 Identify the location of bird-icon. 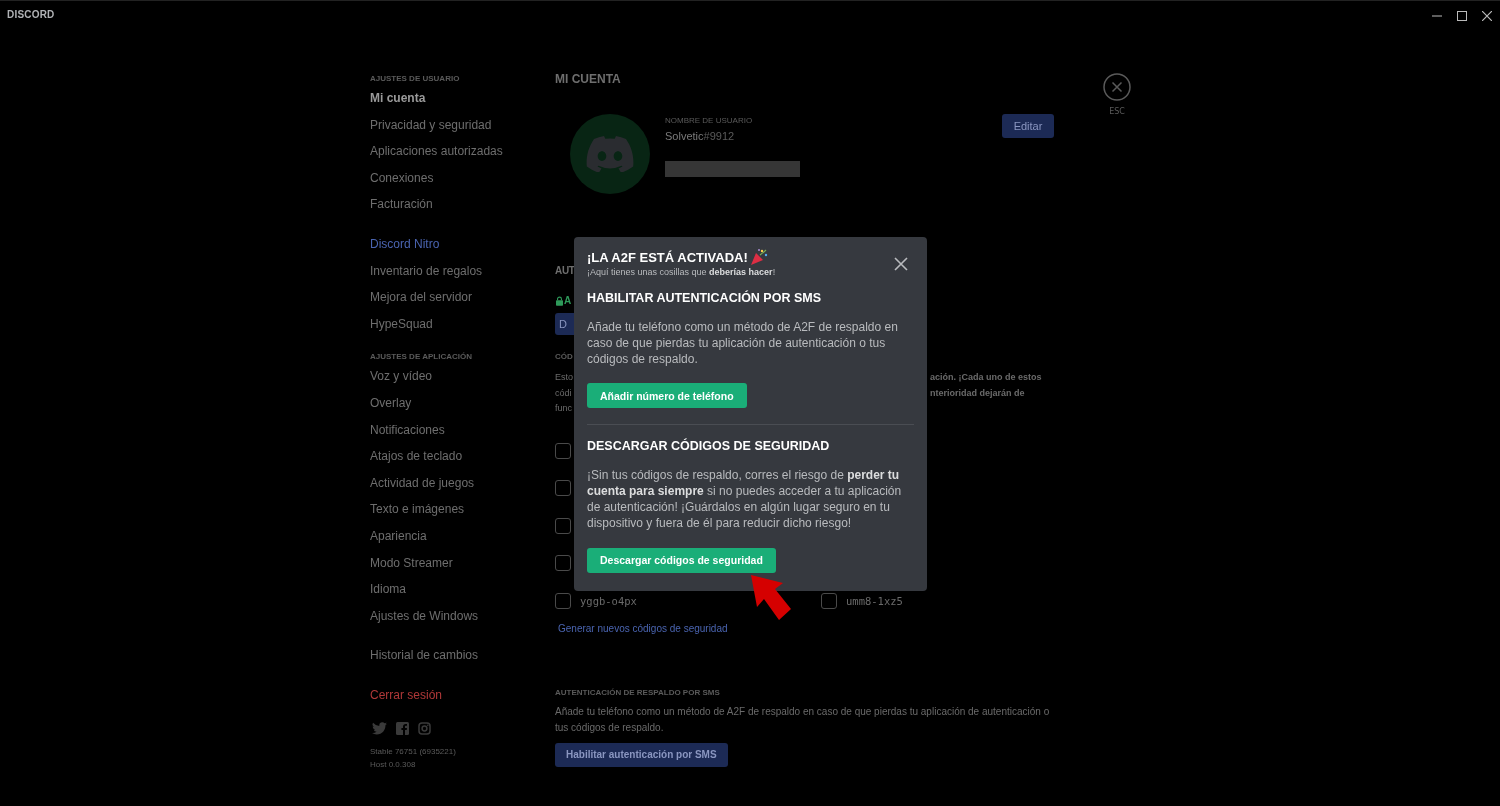
(379, 729).